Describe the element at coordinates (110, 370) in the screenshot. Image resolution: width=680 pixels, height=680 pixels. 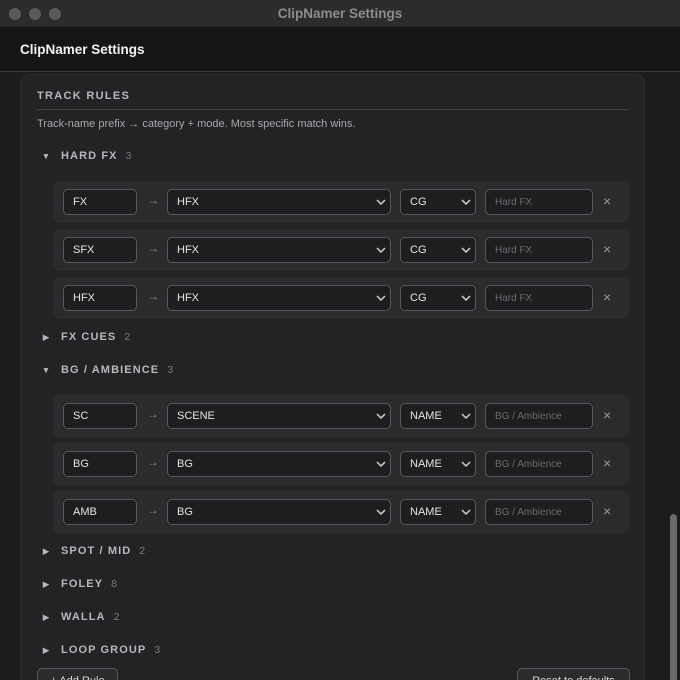
I see `group-name: BG / AMBIENCE` at that location.